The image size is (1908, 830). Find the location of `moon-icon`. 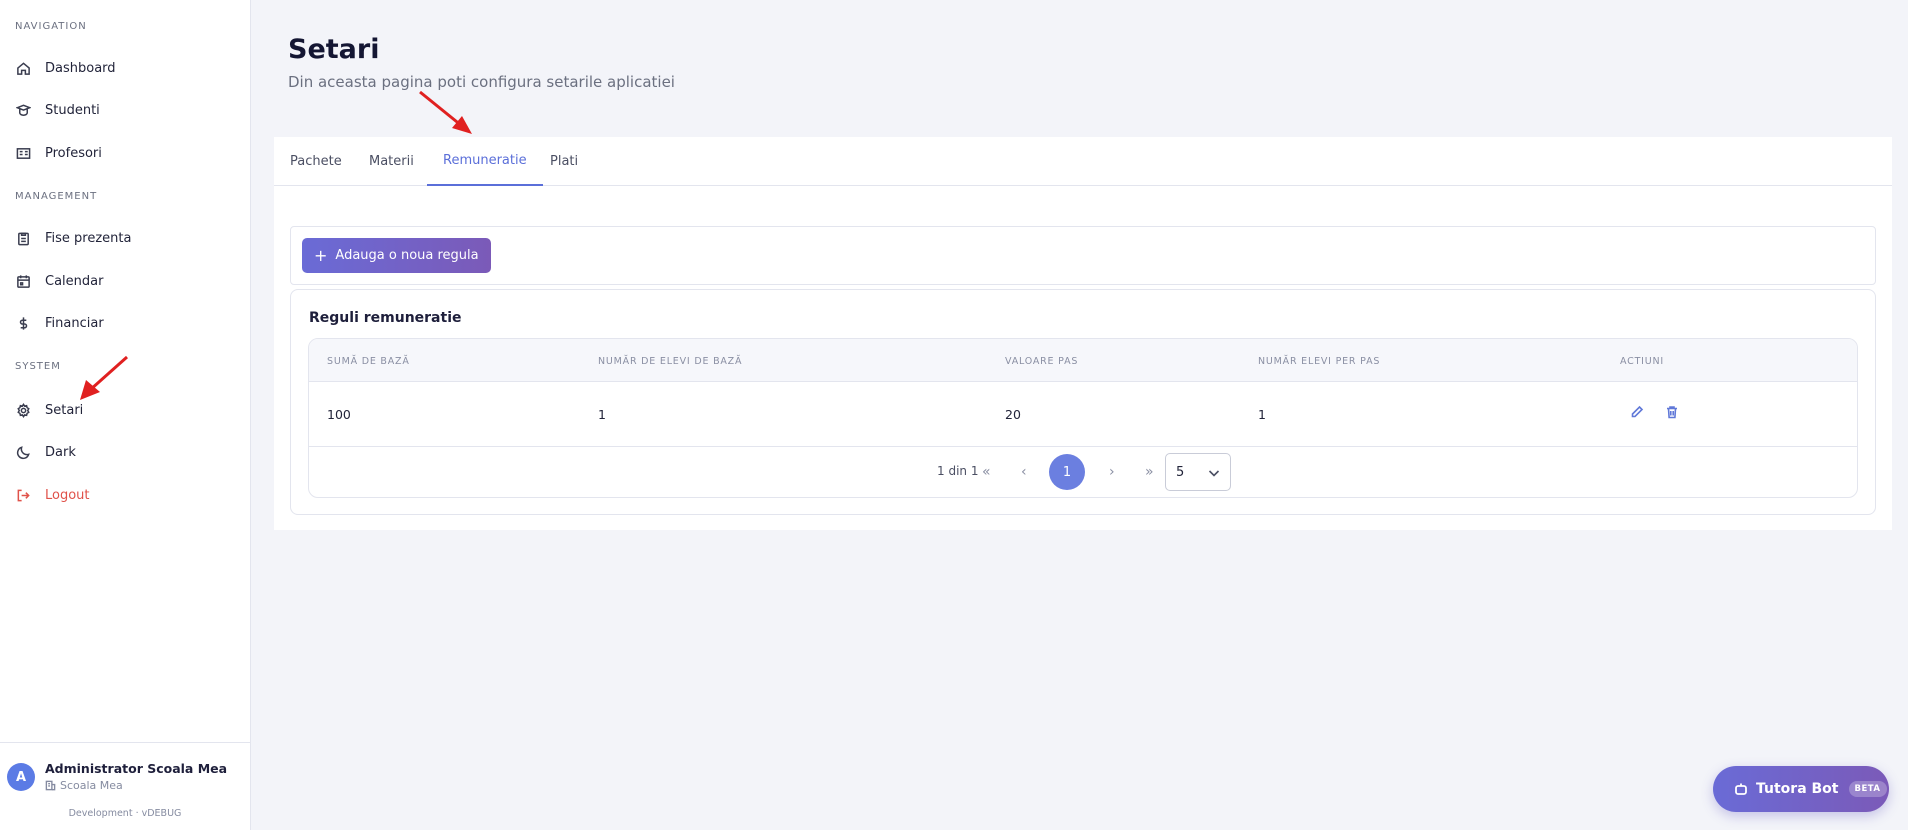

moon-icon is located at coordinates (23, 452).